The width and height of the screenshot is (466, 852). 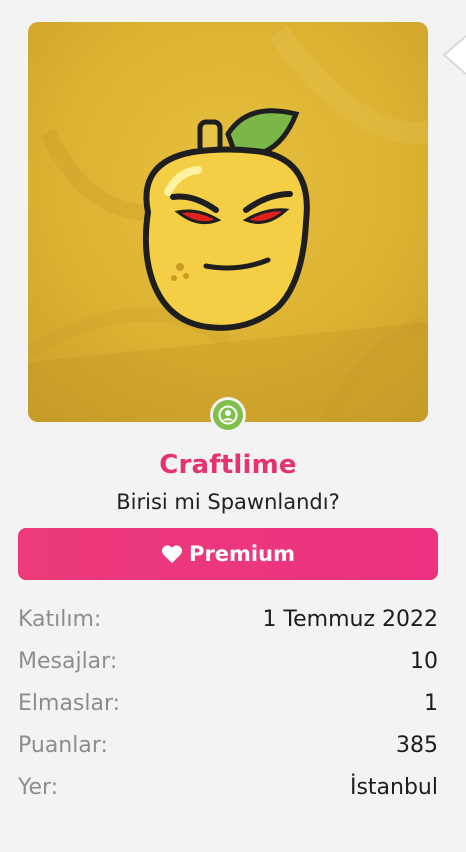 I want to click on stat-value: 1, so click(x=431, y=703).